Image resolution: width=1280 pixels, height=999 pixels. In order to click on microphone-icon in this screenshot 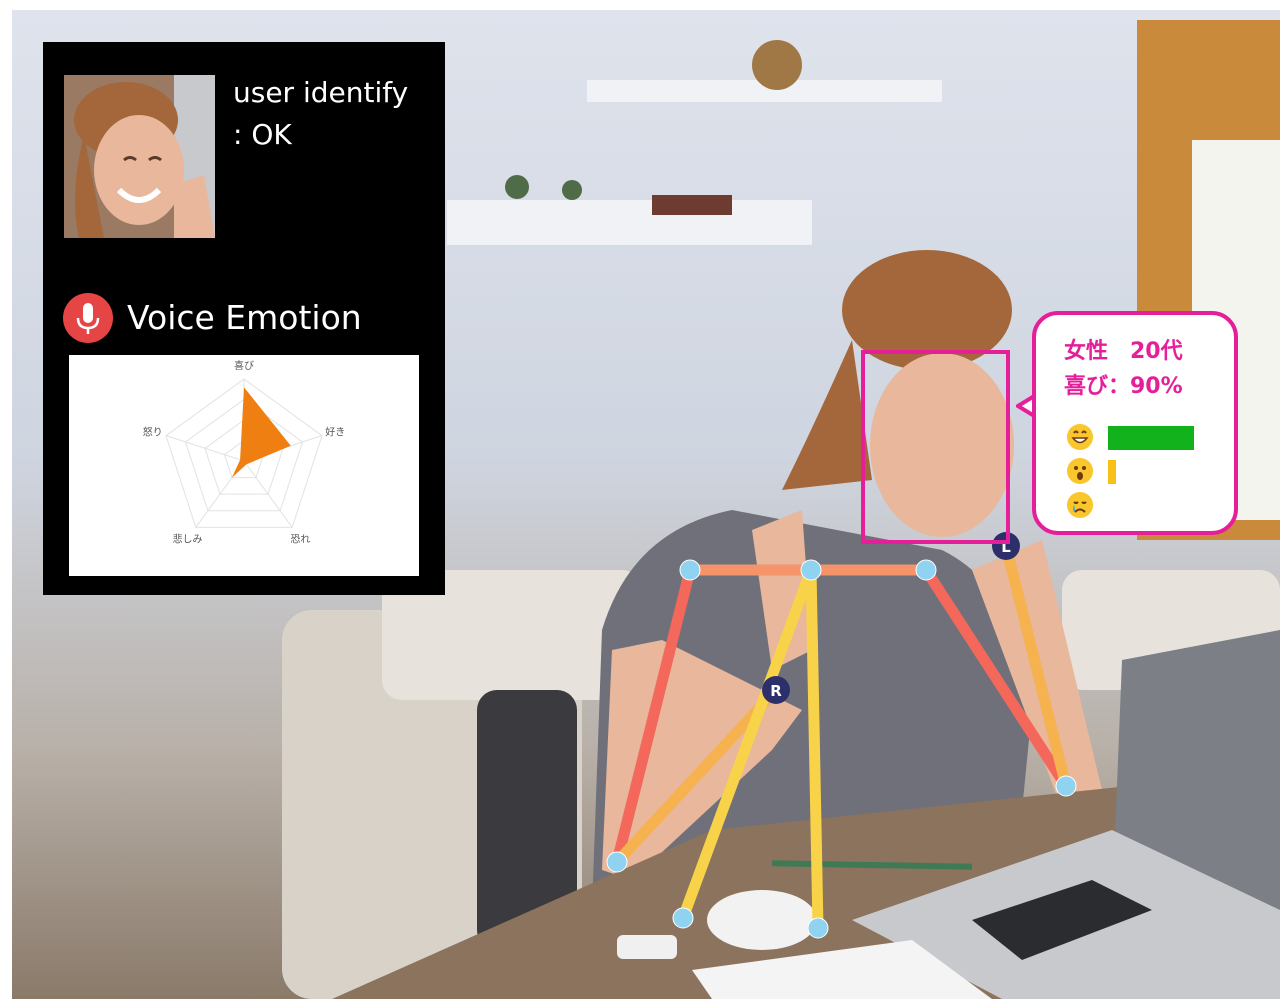, I will do `click(88, 318)`.